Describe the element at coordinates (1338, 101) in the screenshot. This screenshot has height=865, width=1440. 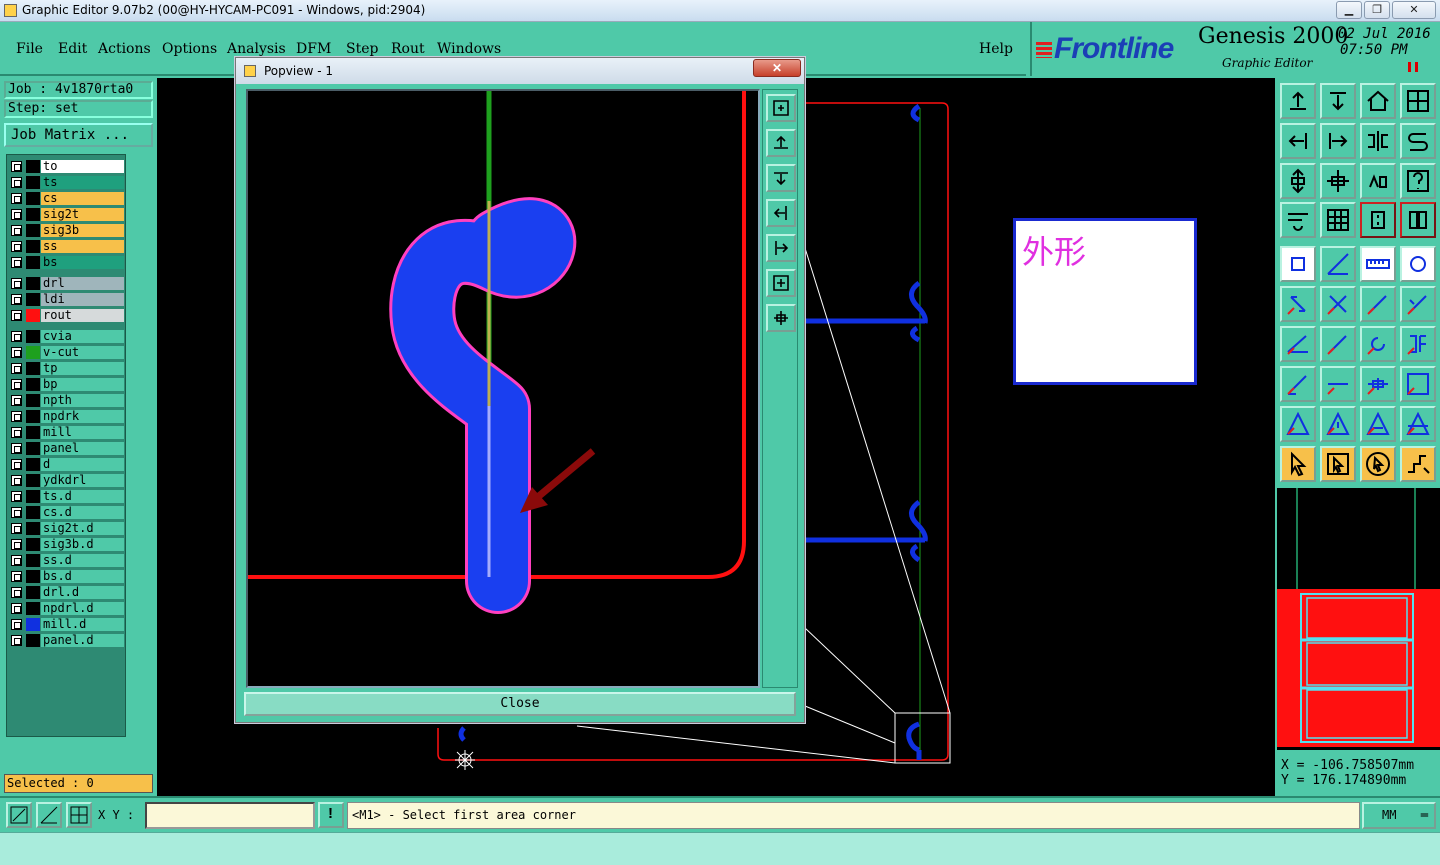
I see `move-down-tool-button` at that location.